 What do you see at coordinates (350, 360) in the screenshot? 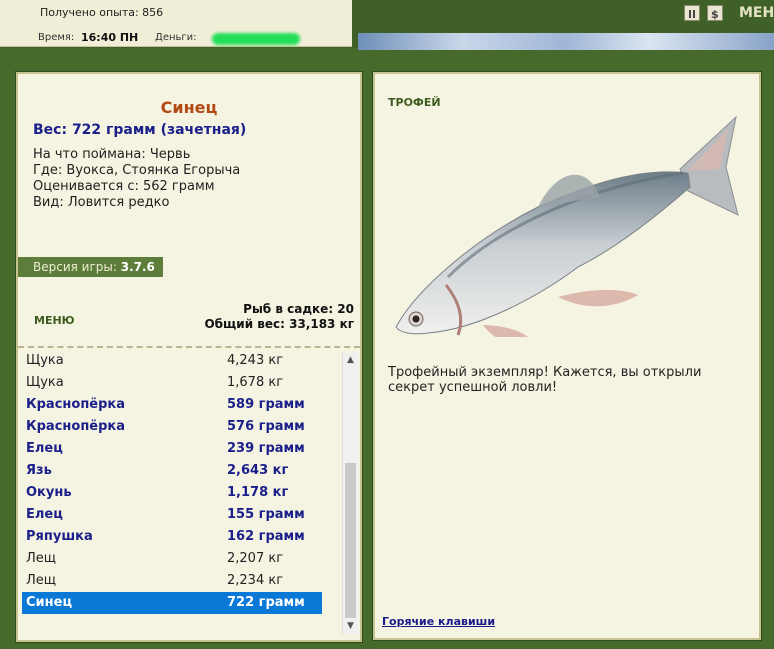
I see `scroll-up-icon: ▲` at bounding box center [350, 360].